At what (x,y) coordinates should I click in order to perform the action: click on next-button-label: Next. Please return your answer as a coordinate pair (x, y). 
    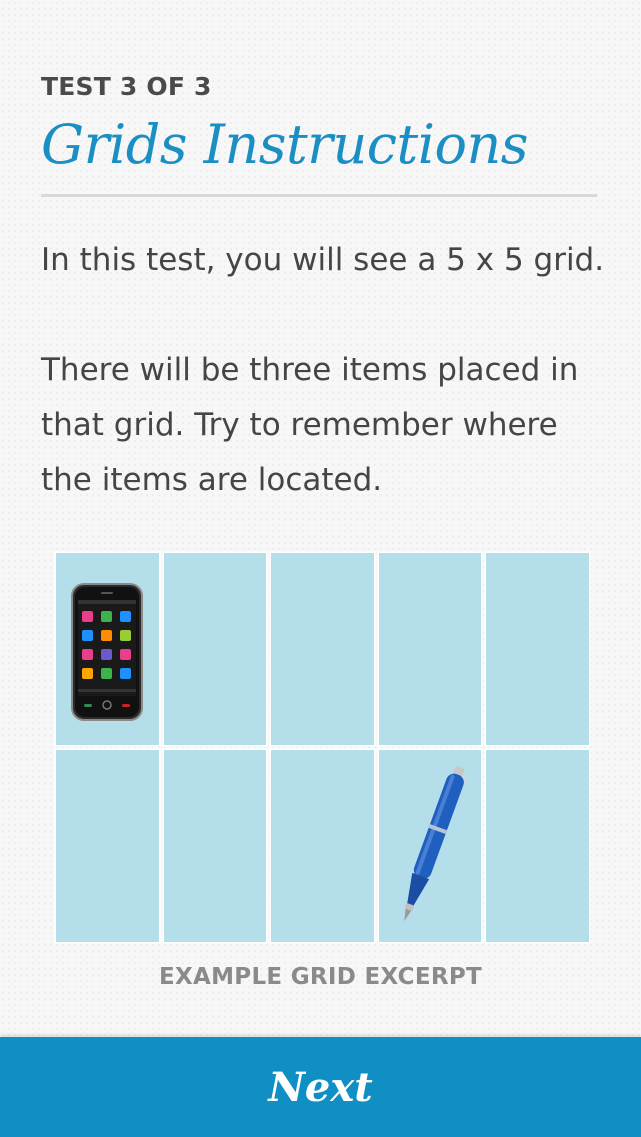
    Looking at the image, I should click on (320, 1087).